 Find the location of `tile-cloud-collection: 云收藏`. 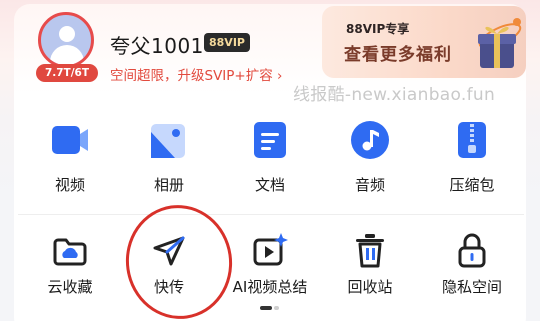

tile-cloud-collection: 云收藏 is located at coordinates (70, 275).